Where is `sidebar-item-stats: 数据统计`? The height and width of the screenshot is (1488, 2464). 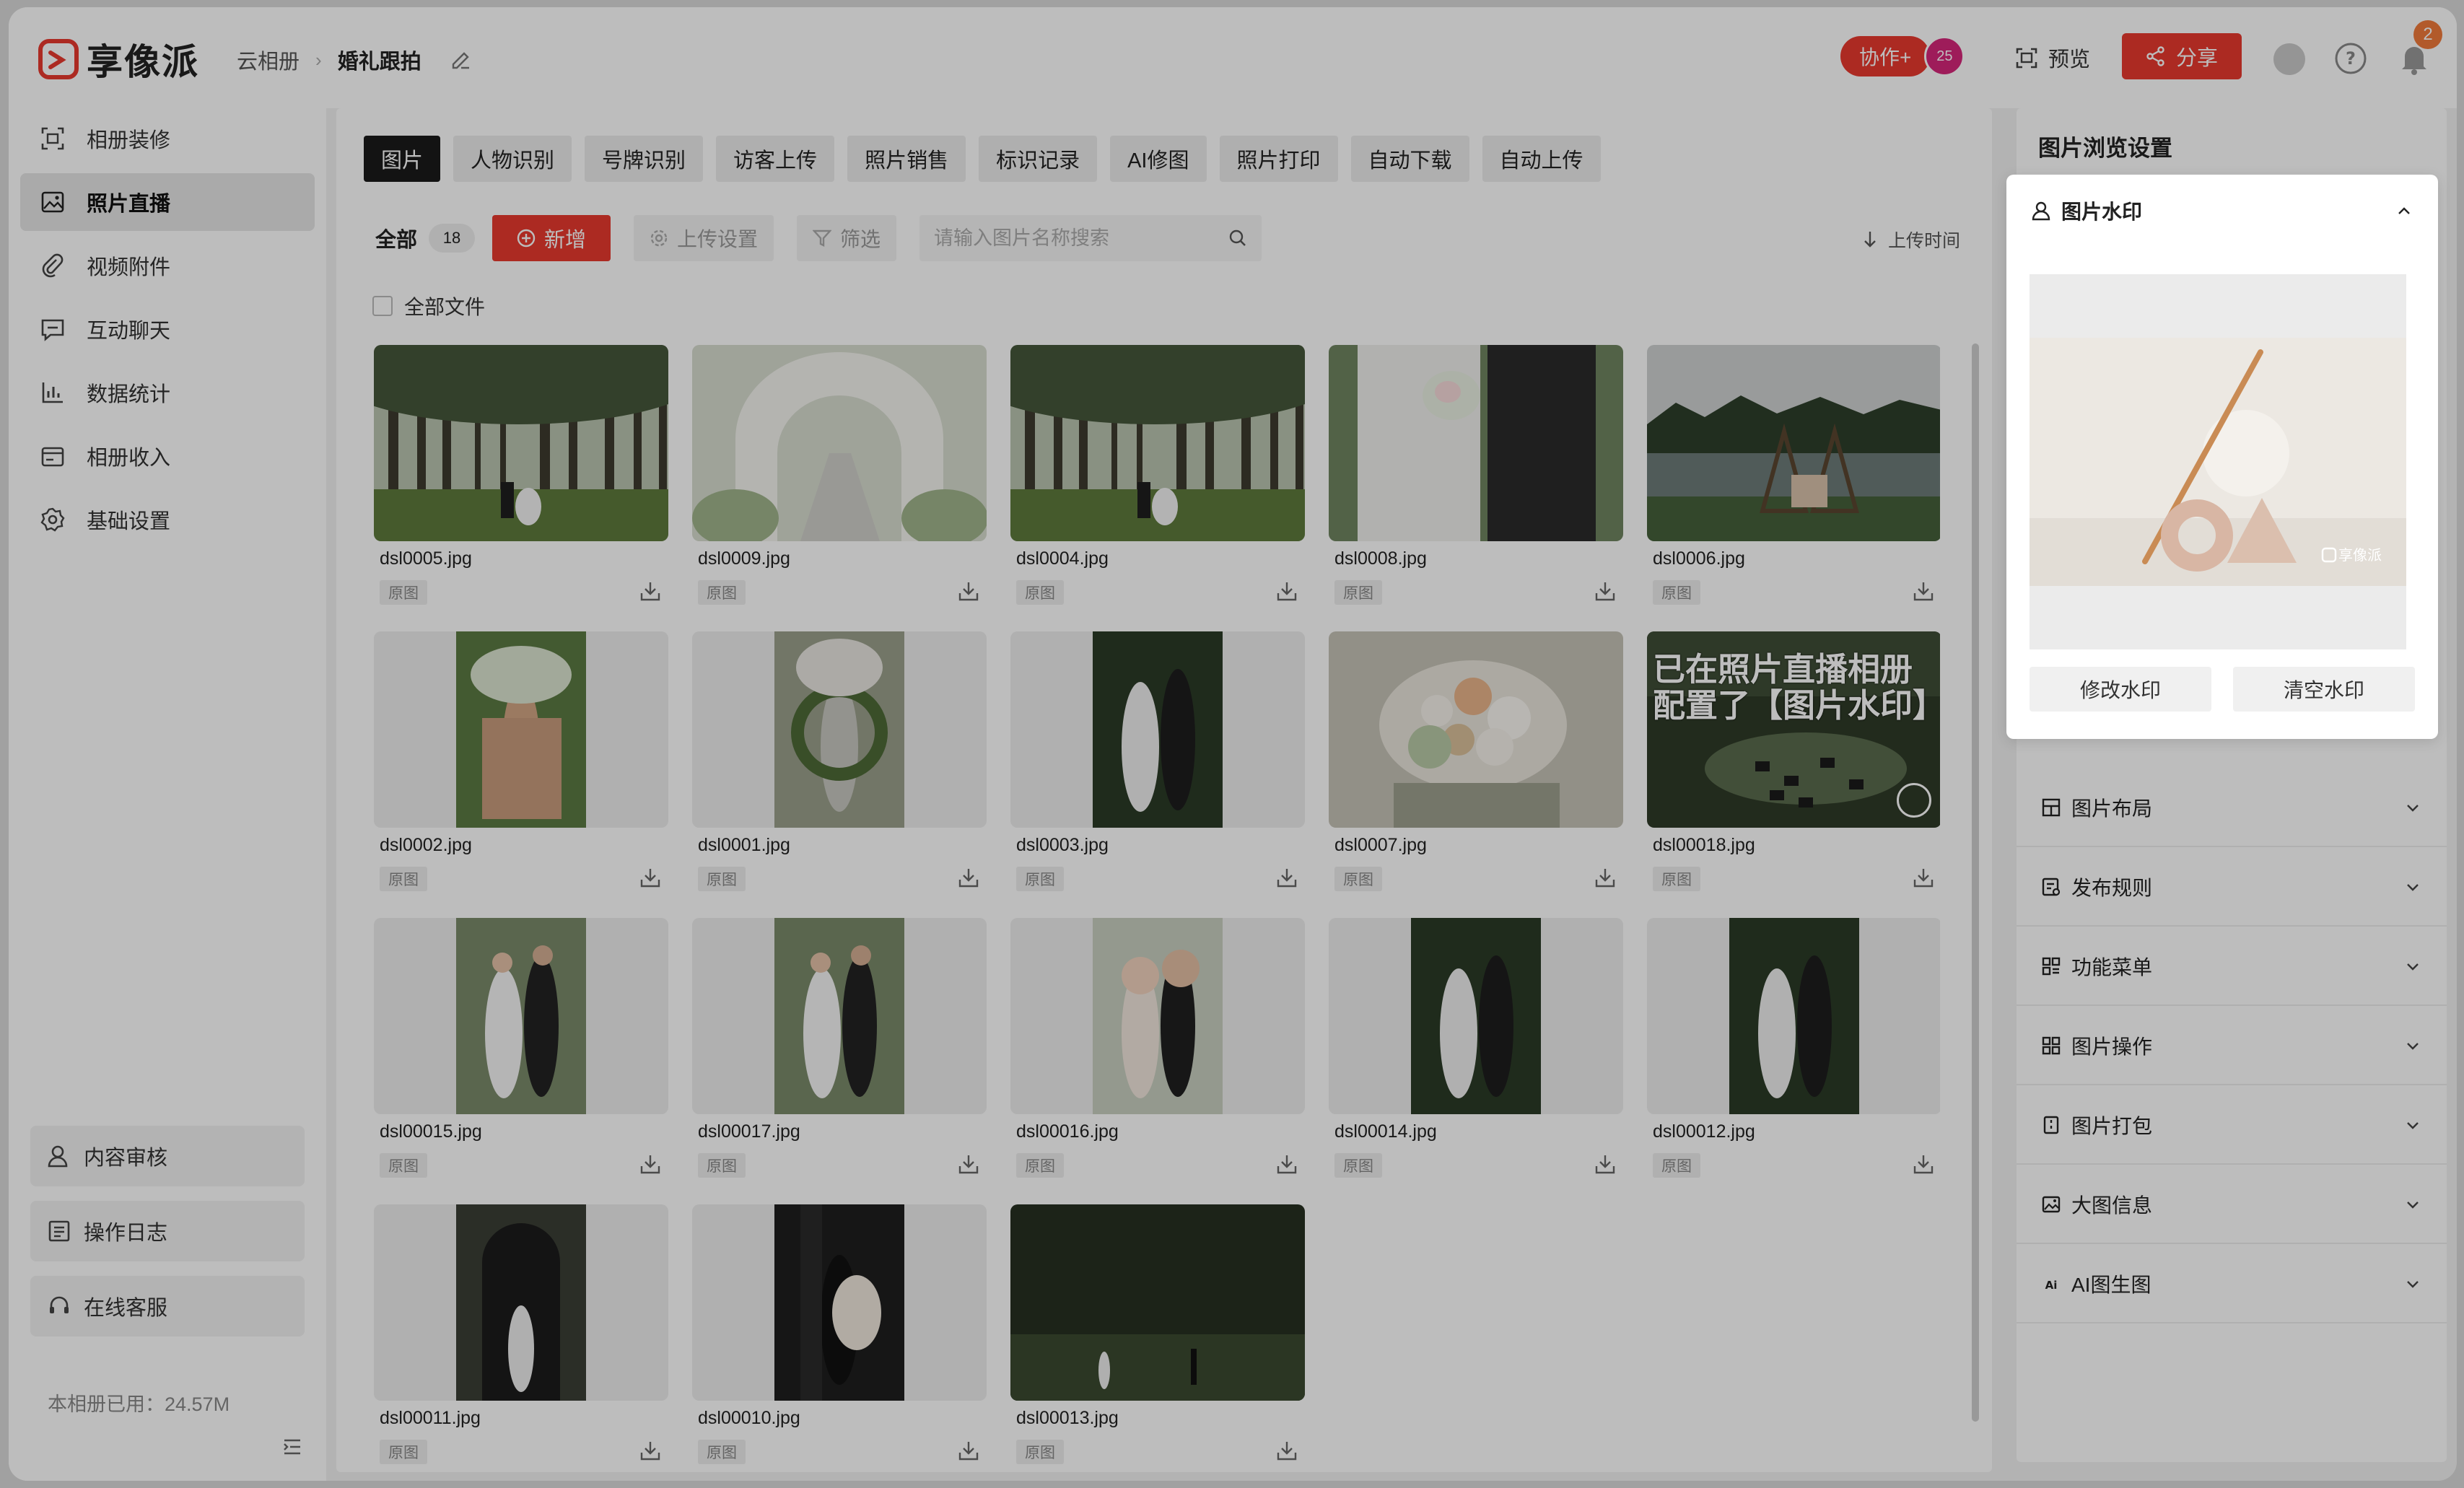 sidebar-item-stats: 数据统计 is located at coordinates (167, 393).